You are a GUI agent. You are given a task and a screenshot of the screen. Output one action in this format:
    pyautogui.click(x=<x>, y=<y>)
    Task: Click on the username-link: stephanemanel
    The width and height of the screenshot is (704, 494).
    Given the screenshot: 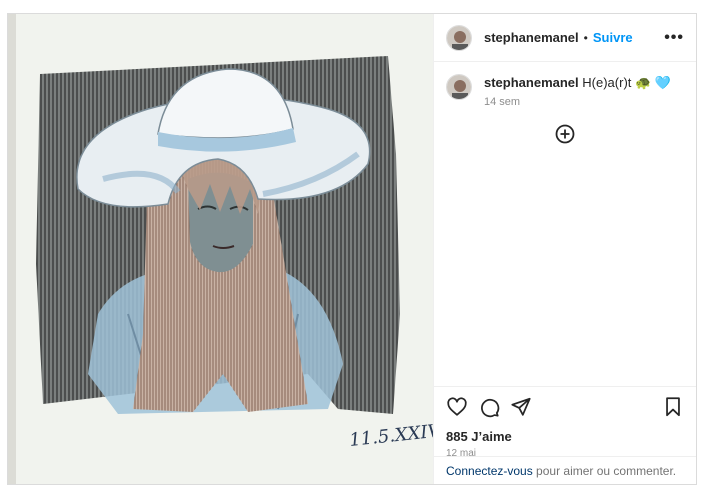 What is the action you would take?
    pyautogui.click(x=531, y=37)
    